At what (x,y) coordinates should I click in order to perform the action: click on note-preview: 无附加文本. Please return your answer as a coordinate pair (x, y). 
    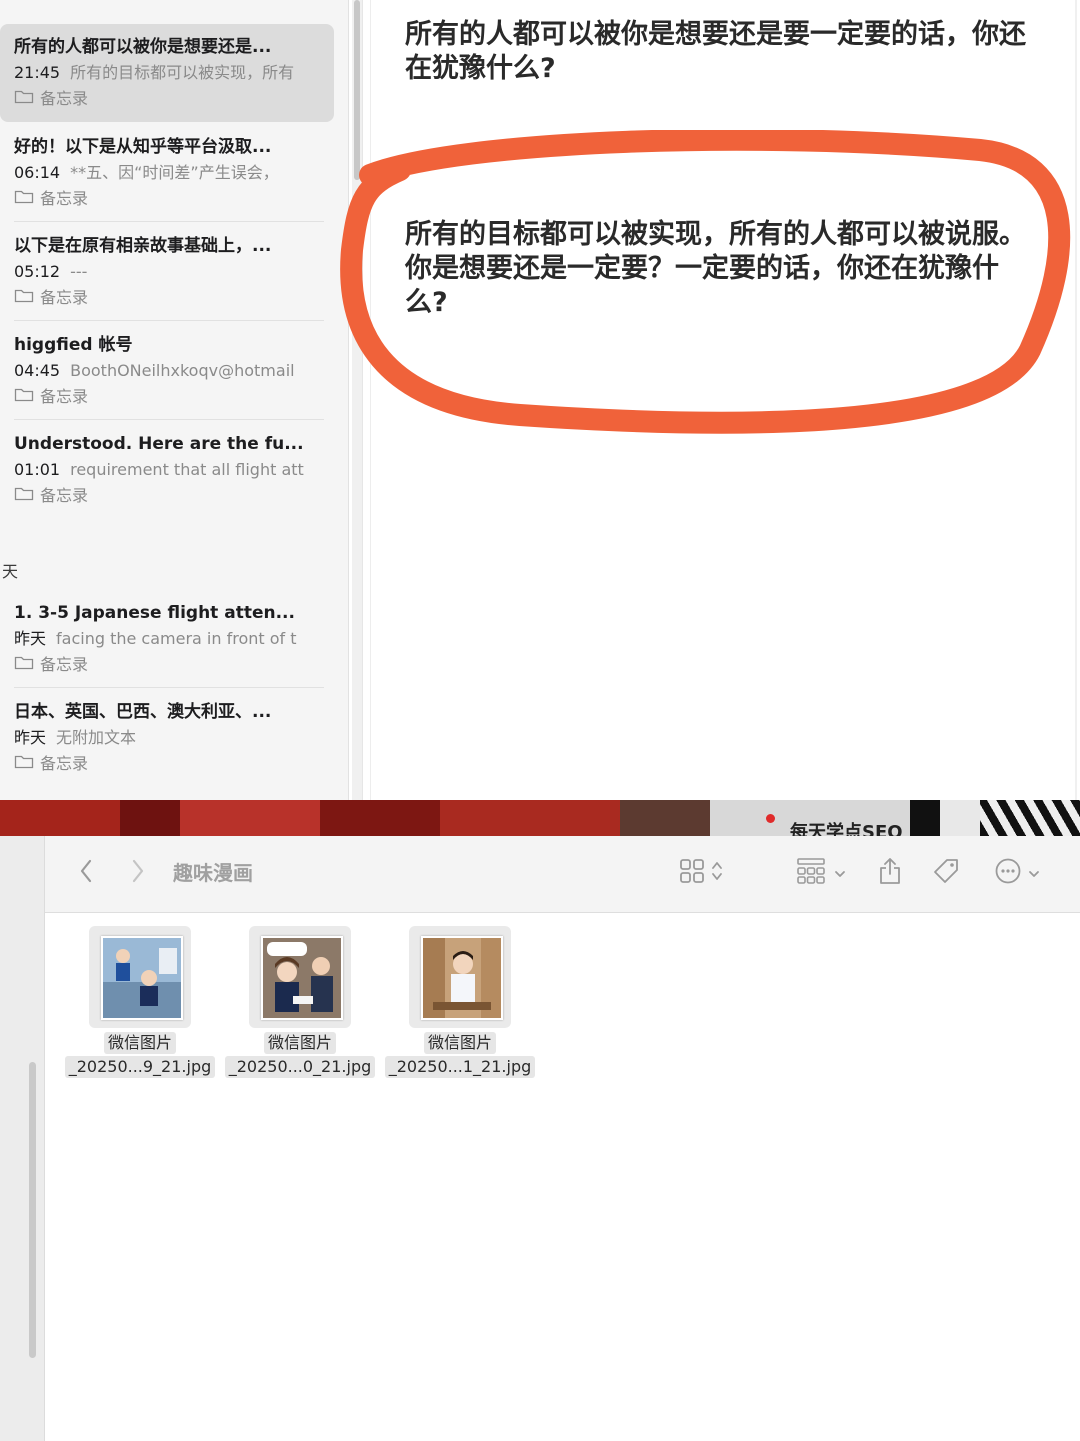
    Looking at the image, I should click on (96, 737).